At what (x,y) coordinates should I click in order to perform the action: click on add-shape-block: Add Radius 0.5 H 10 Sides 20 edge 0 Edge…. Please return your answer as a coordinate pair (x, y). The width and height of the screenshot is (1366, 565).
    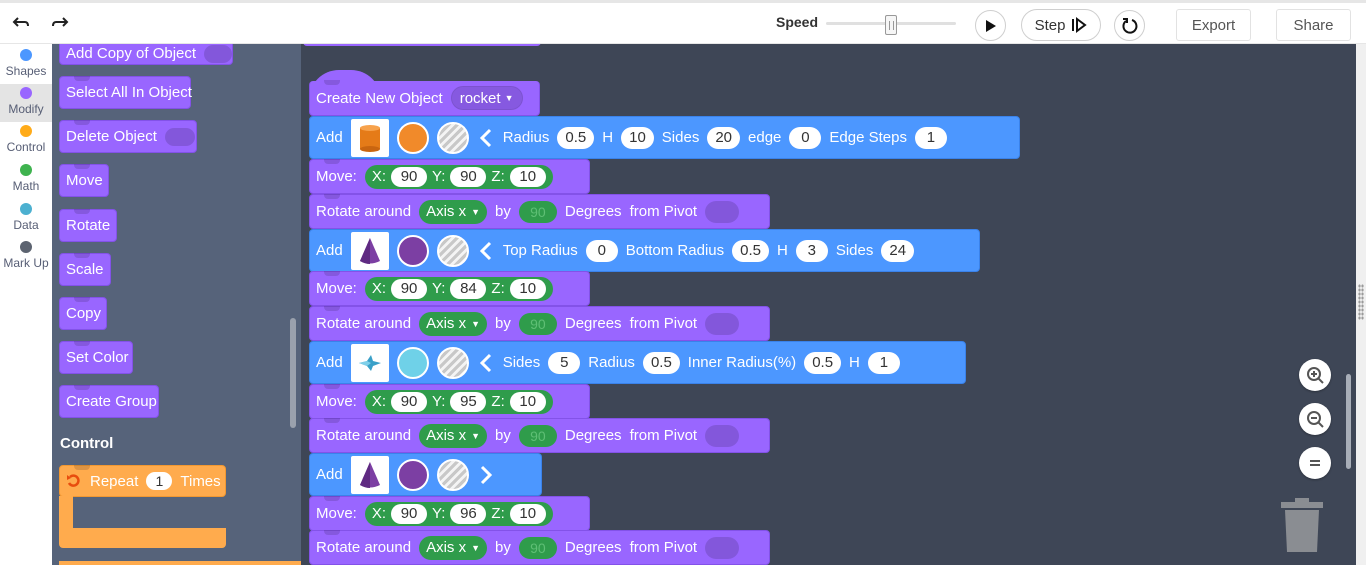
    Looking at the image, I should click on (664, 137).